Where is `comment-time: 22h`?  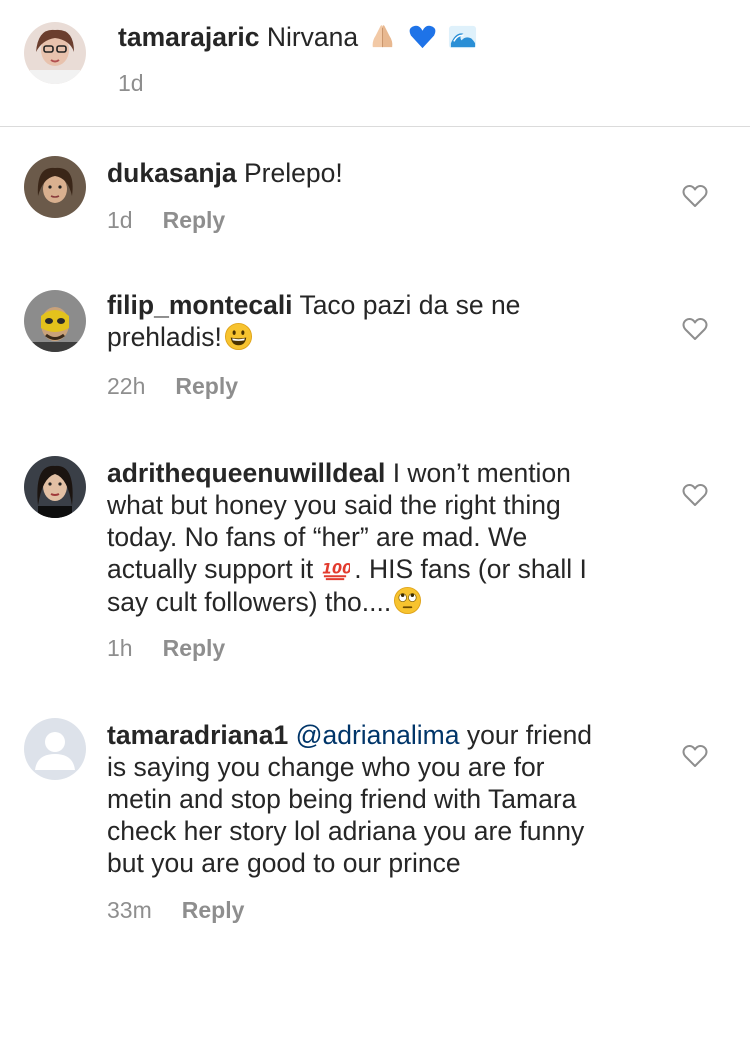 comment-time: 22h is located at coordinates (126, 386).